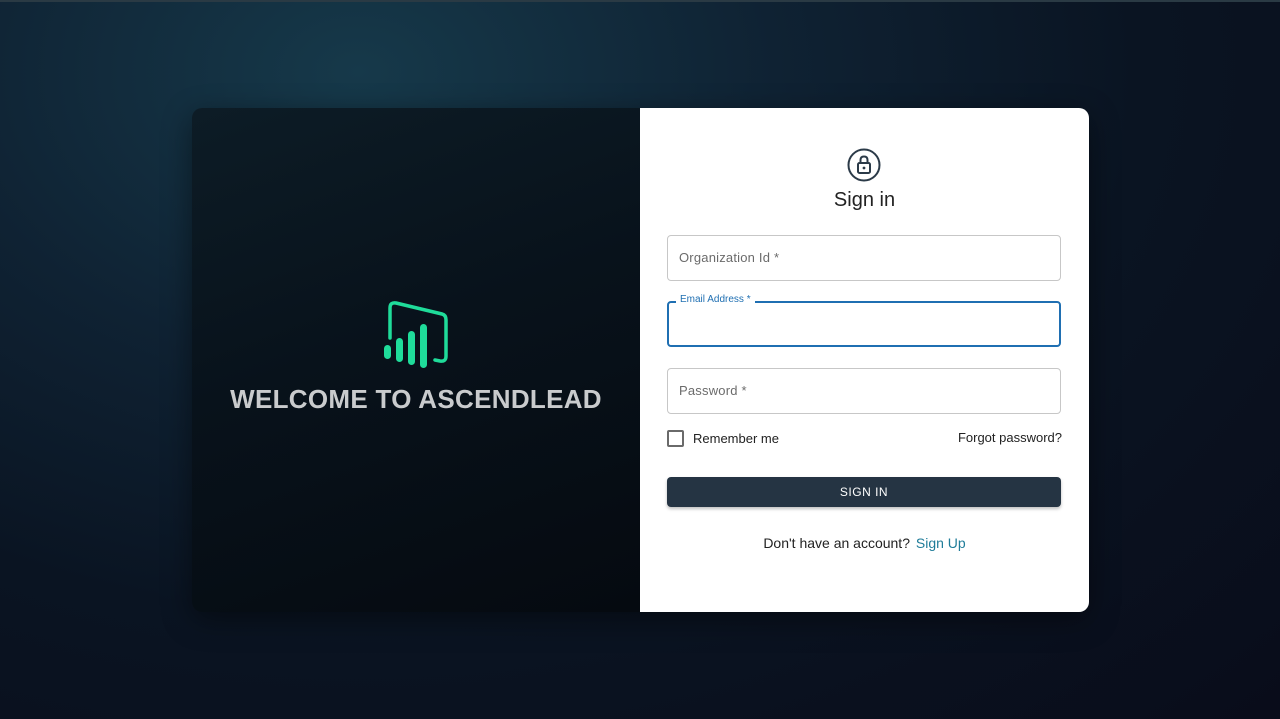 This screenshot has width=1280, height=719. Describe the element at coordinates (941, 543) in the screenshot. I see `sign-up-link: Sign Up` at that location.